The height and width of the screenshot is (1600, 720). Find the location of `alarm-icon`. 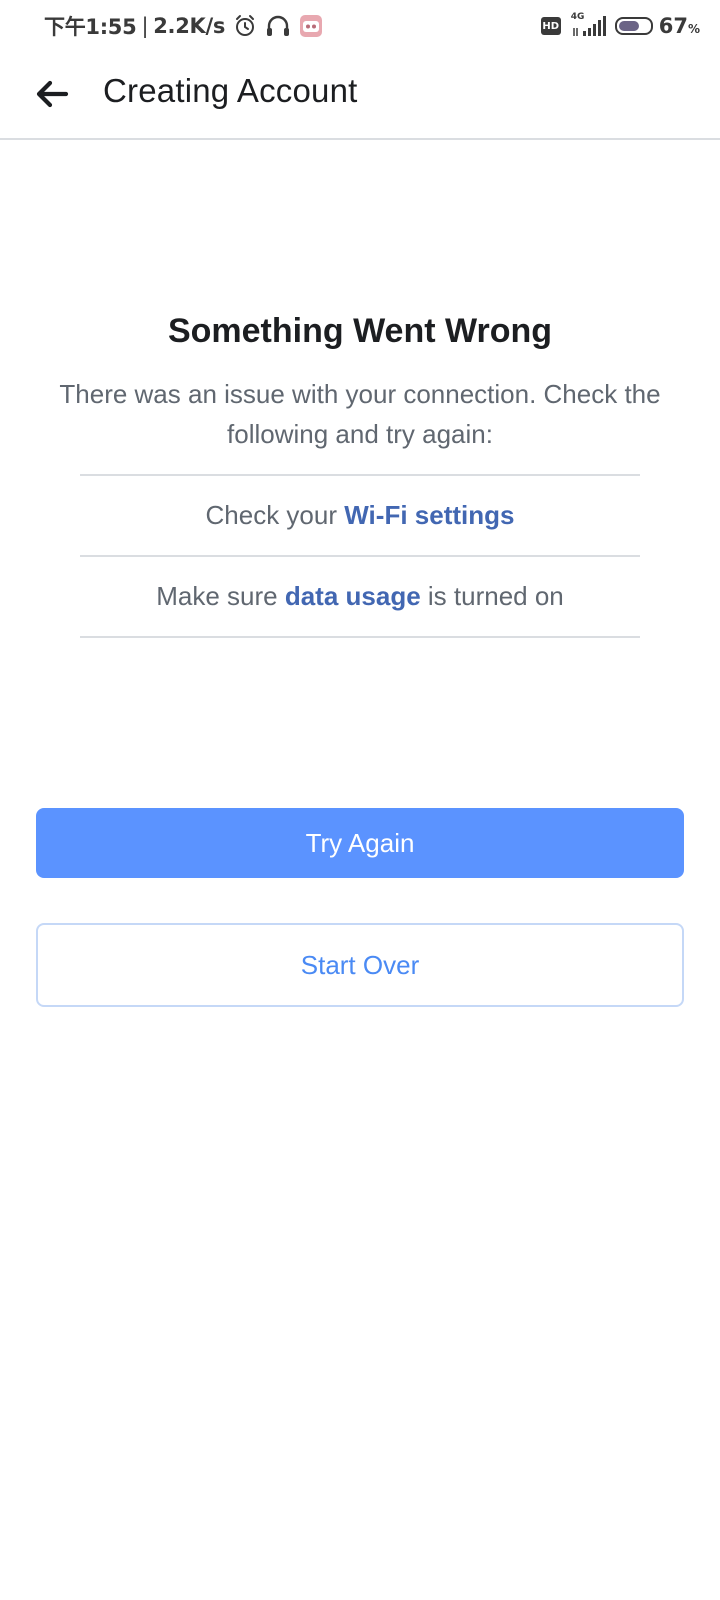

alarm-icon is located at coordinates (245, 26).